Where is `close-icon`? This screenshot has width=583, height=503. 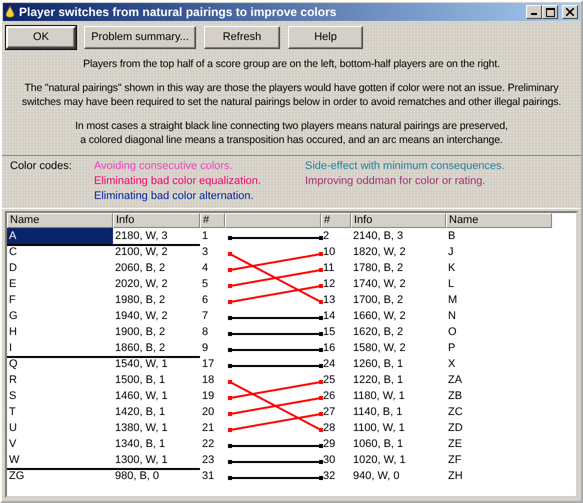
close-icon is located at coordinates (570, 12).